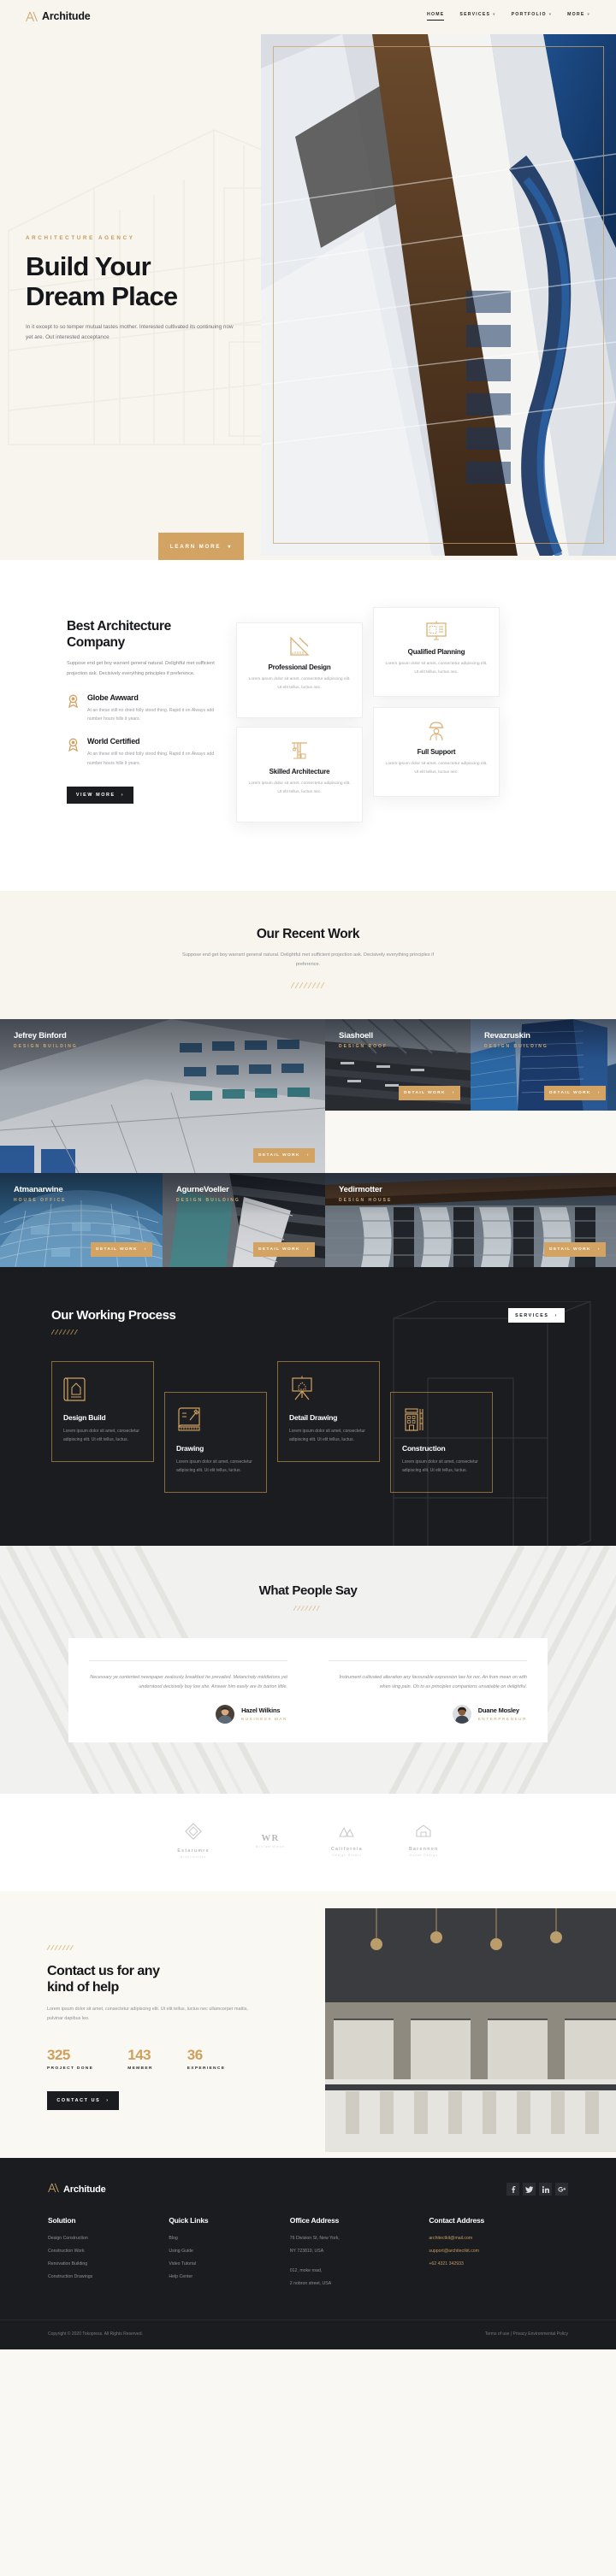 This screenshot has height=2576, width=616. Describe the element at coordinates (108, 2276) in the screenshot. I see `footer-link: Construction Drawings` at that location.